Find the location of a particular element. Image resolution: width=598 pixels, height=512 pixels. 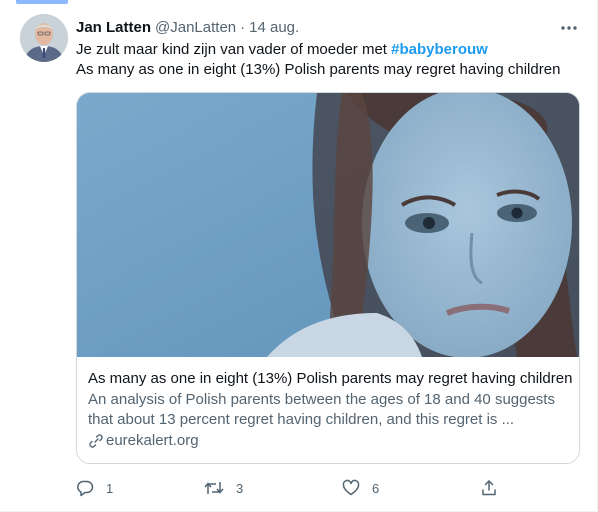

tweet-header: Jan Latten @JanLatten · 14 aug. is located at coordinates (317, 27).